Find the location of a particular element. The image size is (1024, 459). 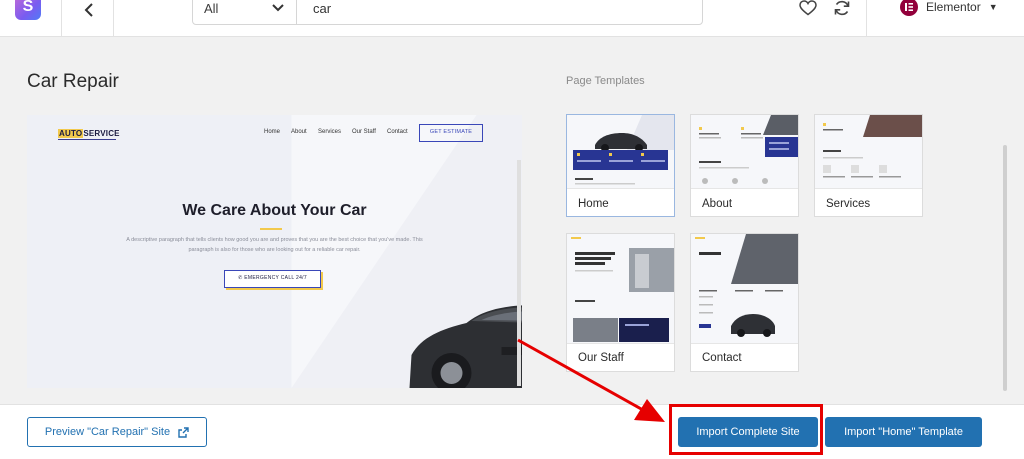

template-thumb-home is located at coordinates (620, 151).